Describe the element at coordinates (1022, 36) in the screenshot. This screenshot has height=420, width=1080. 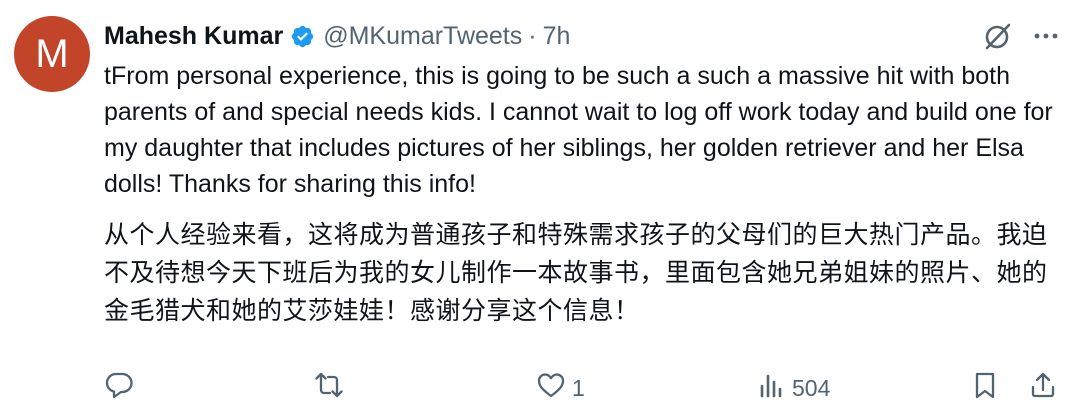
I see `top-actions` at that location.